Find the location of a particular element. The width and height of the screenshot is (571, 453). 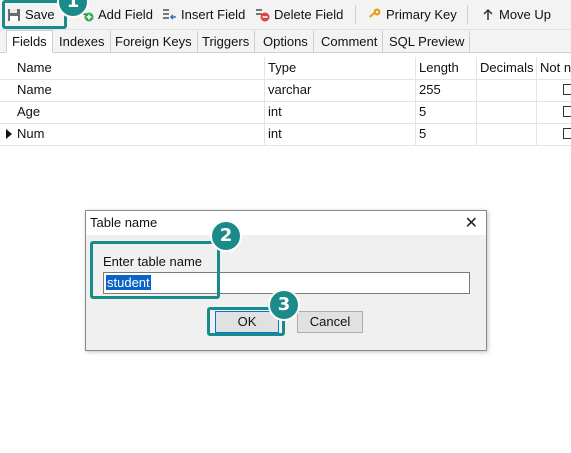

key-icon is located at coordinates (374, 14).